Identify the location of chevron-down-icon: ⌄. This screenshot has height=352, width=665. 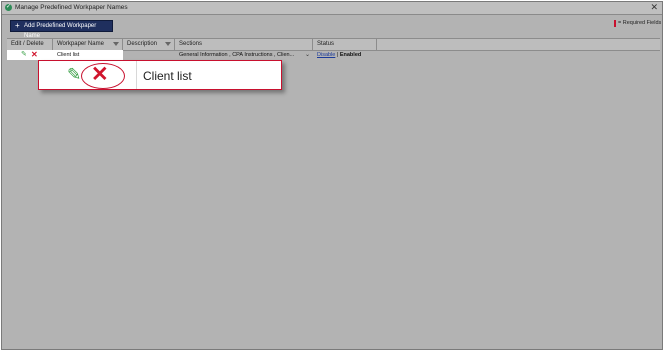
(307, 55).